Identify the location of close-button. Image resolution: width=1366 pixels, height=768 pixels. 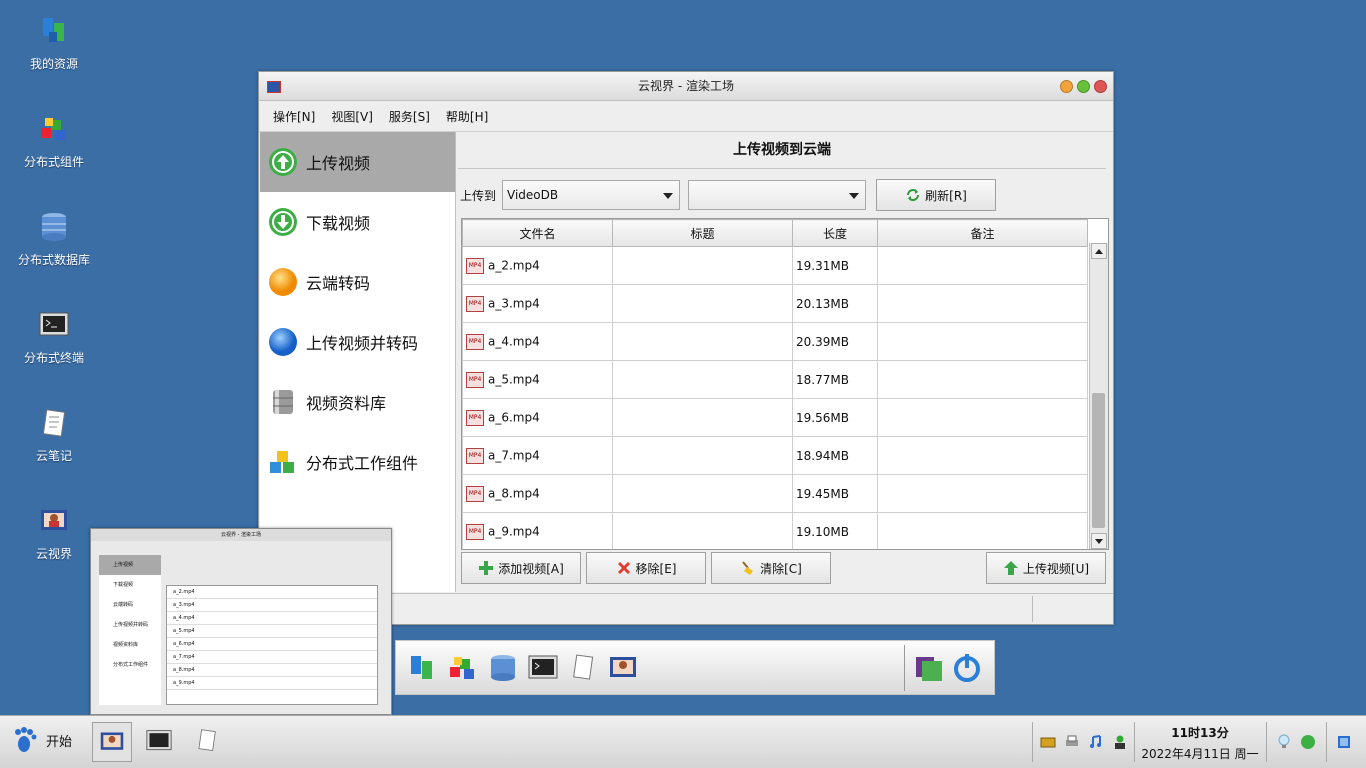
(1100, 86).